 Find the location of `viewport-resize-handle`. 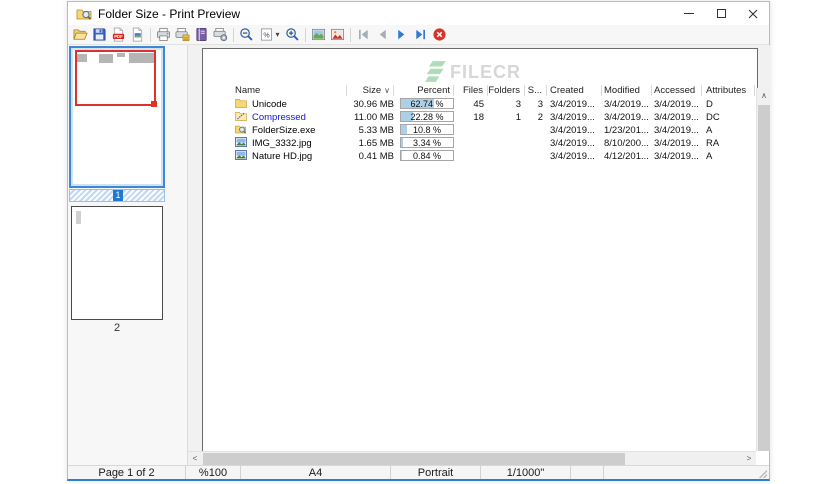

viewport-resize-handle is located at coordinates (154, 104).